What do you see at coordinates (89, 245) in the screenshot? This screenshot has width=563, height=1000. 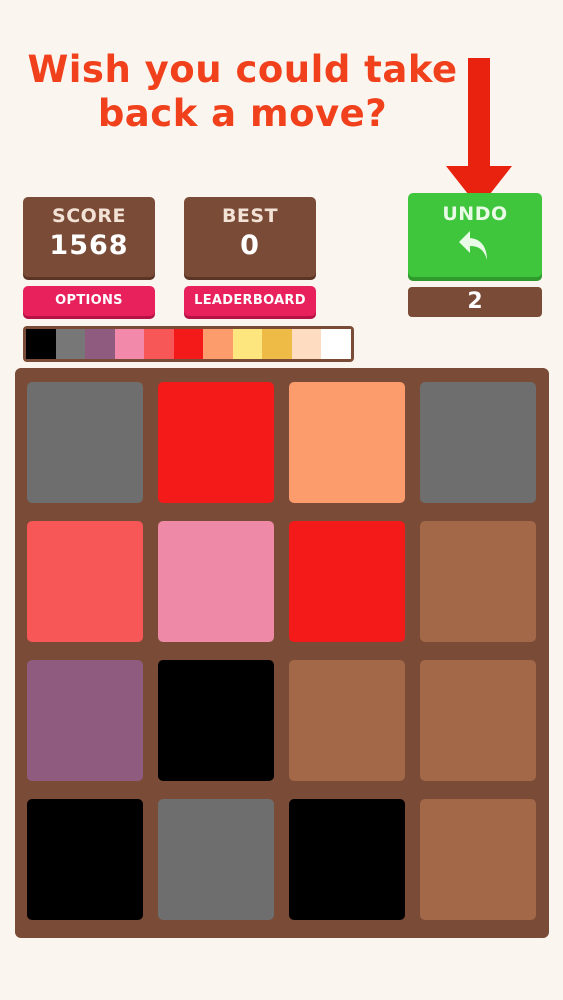 I see `score-value: 1568` at bounding box center [89, 245].